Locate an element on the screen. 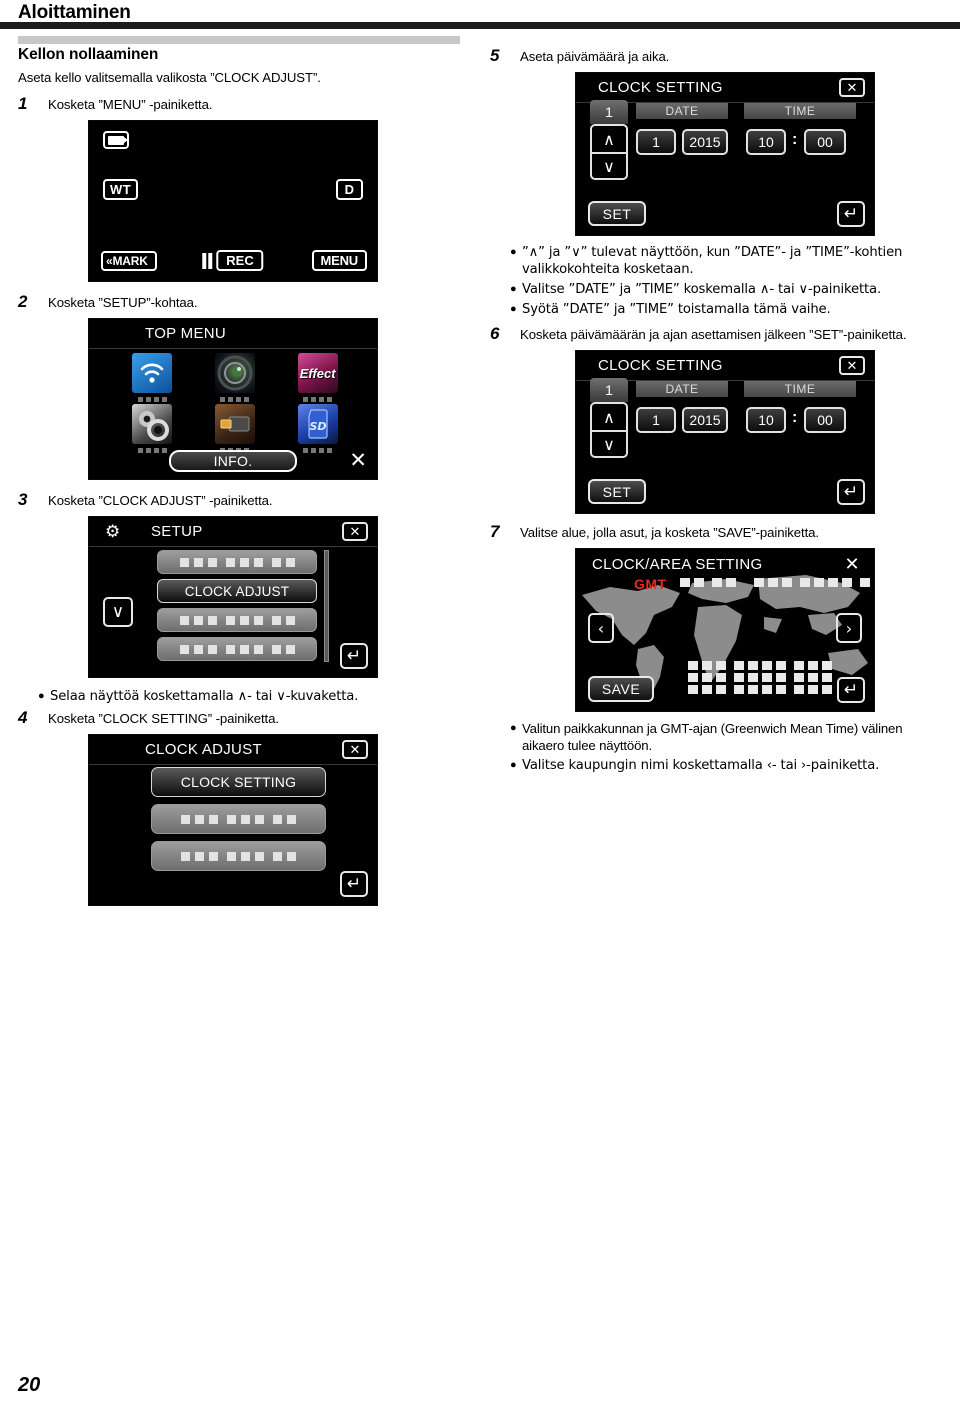 This screenshot has height=1413, width=960. effect-icon-label: Effect is located at coordinates (317, 373).